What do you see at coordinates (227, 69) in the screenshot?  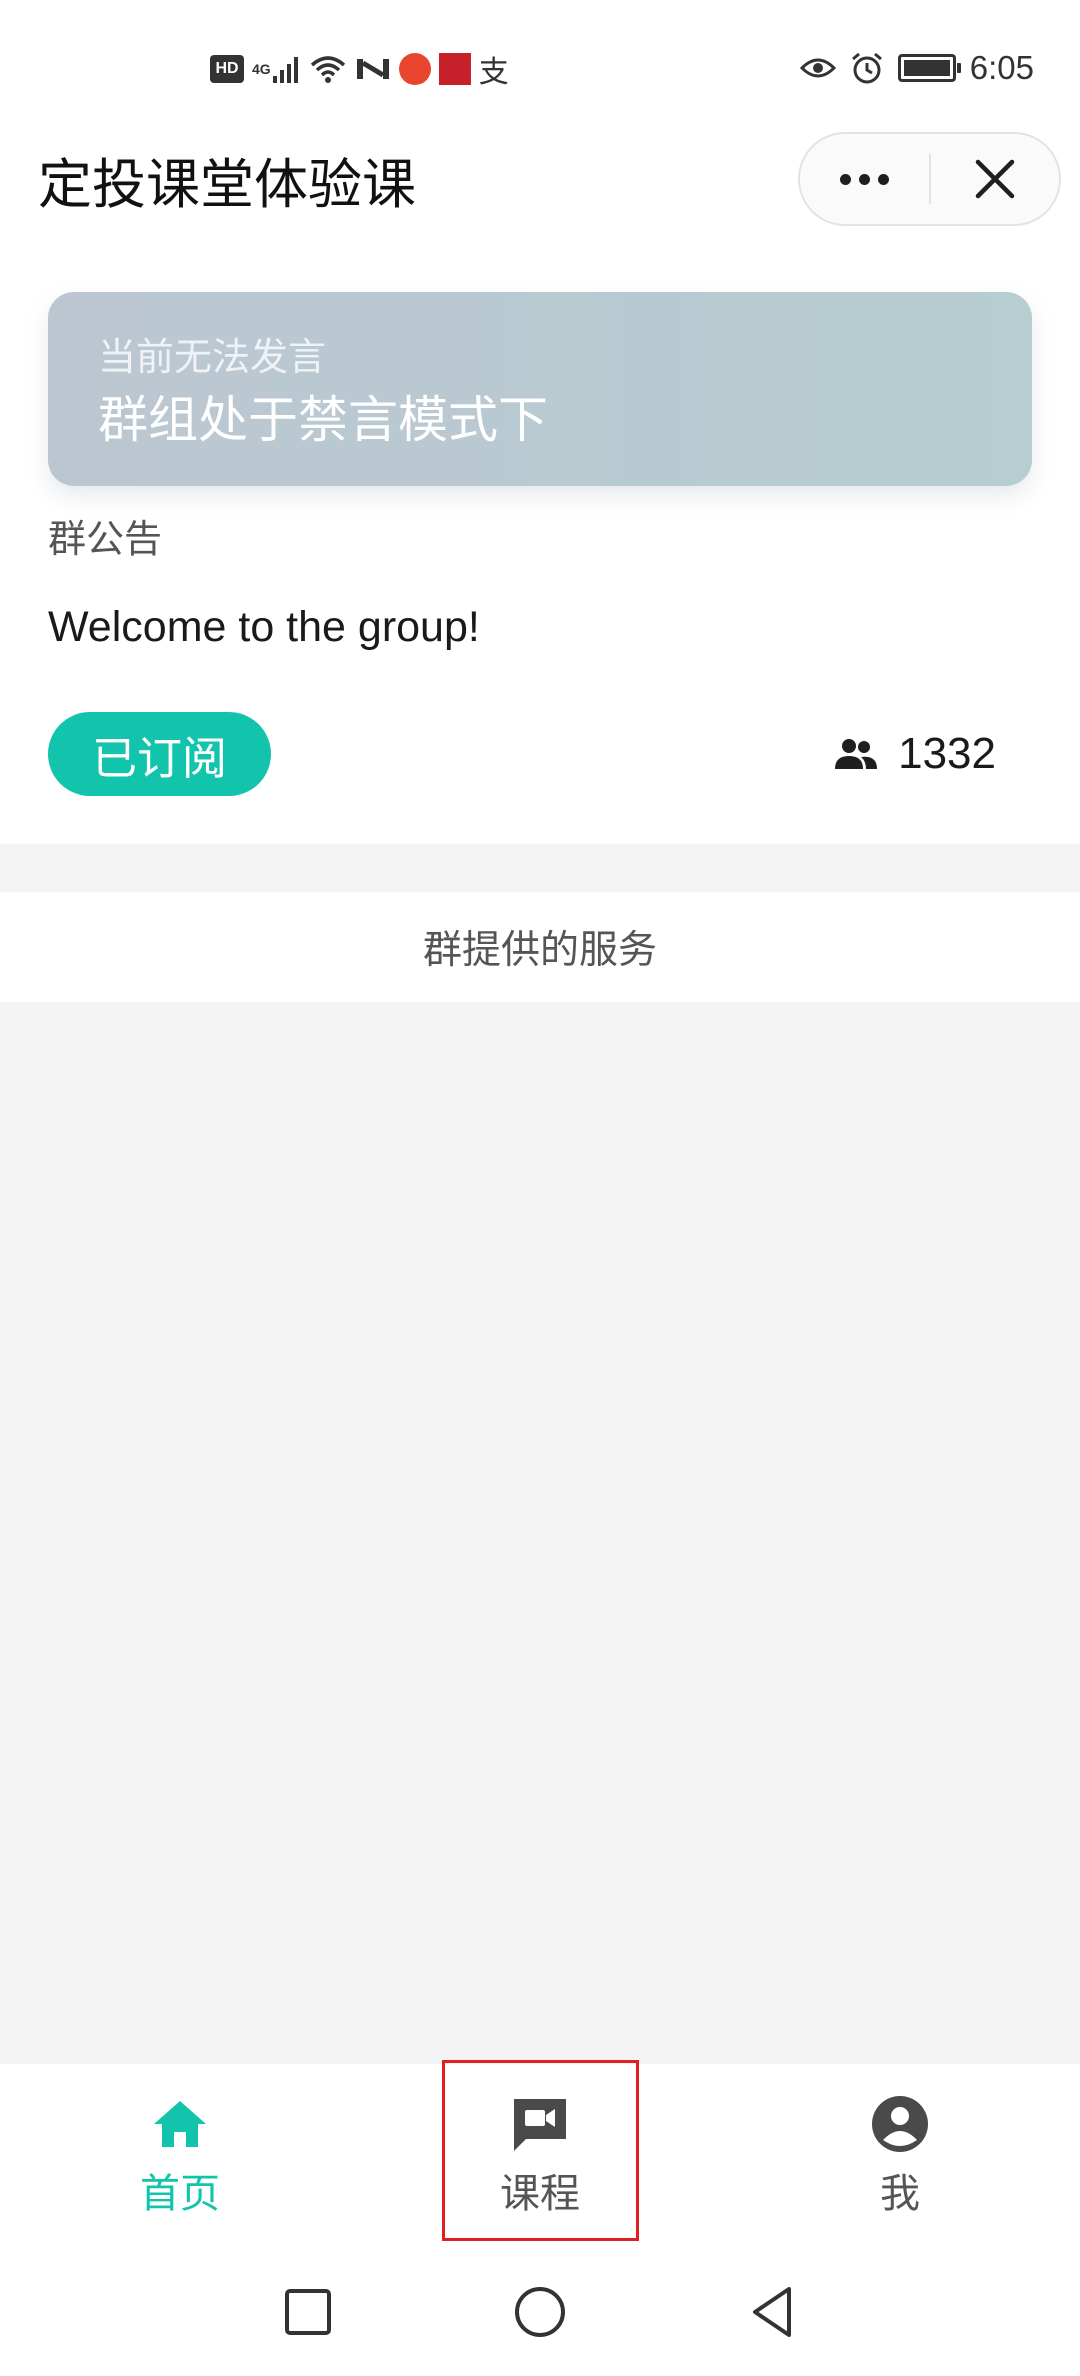 I see `hd-icon: HD` at bounding box center [227, 69].